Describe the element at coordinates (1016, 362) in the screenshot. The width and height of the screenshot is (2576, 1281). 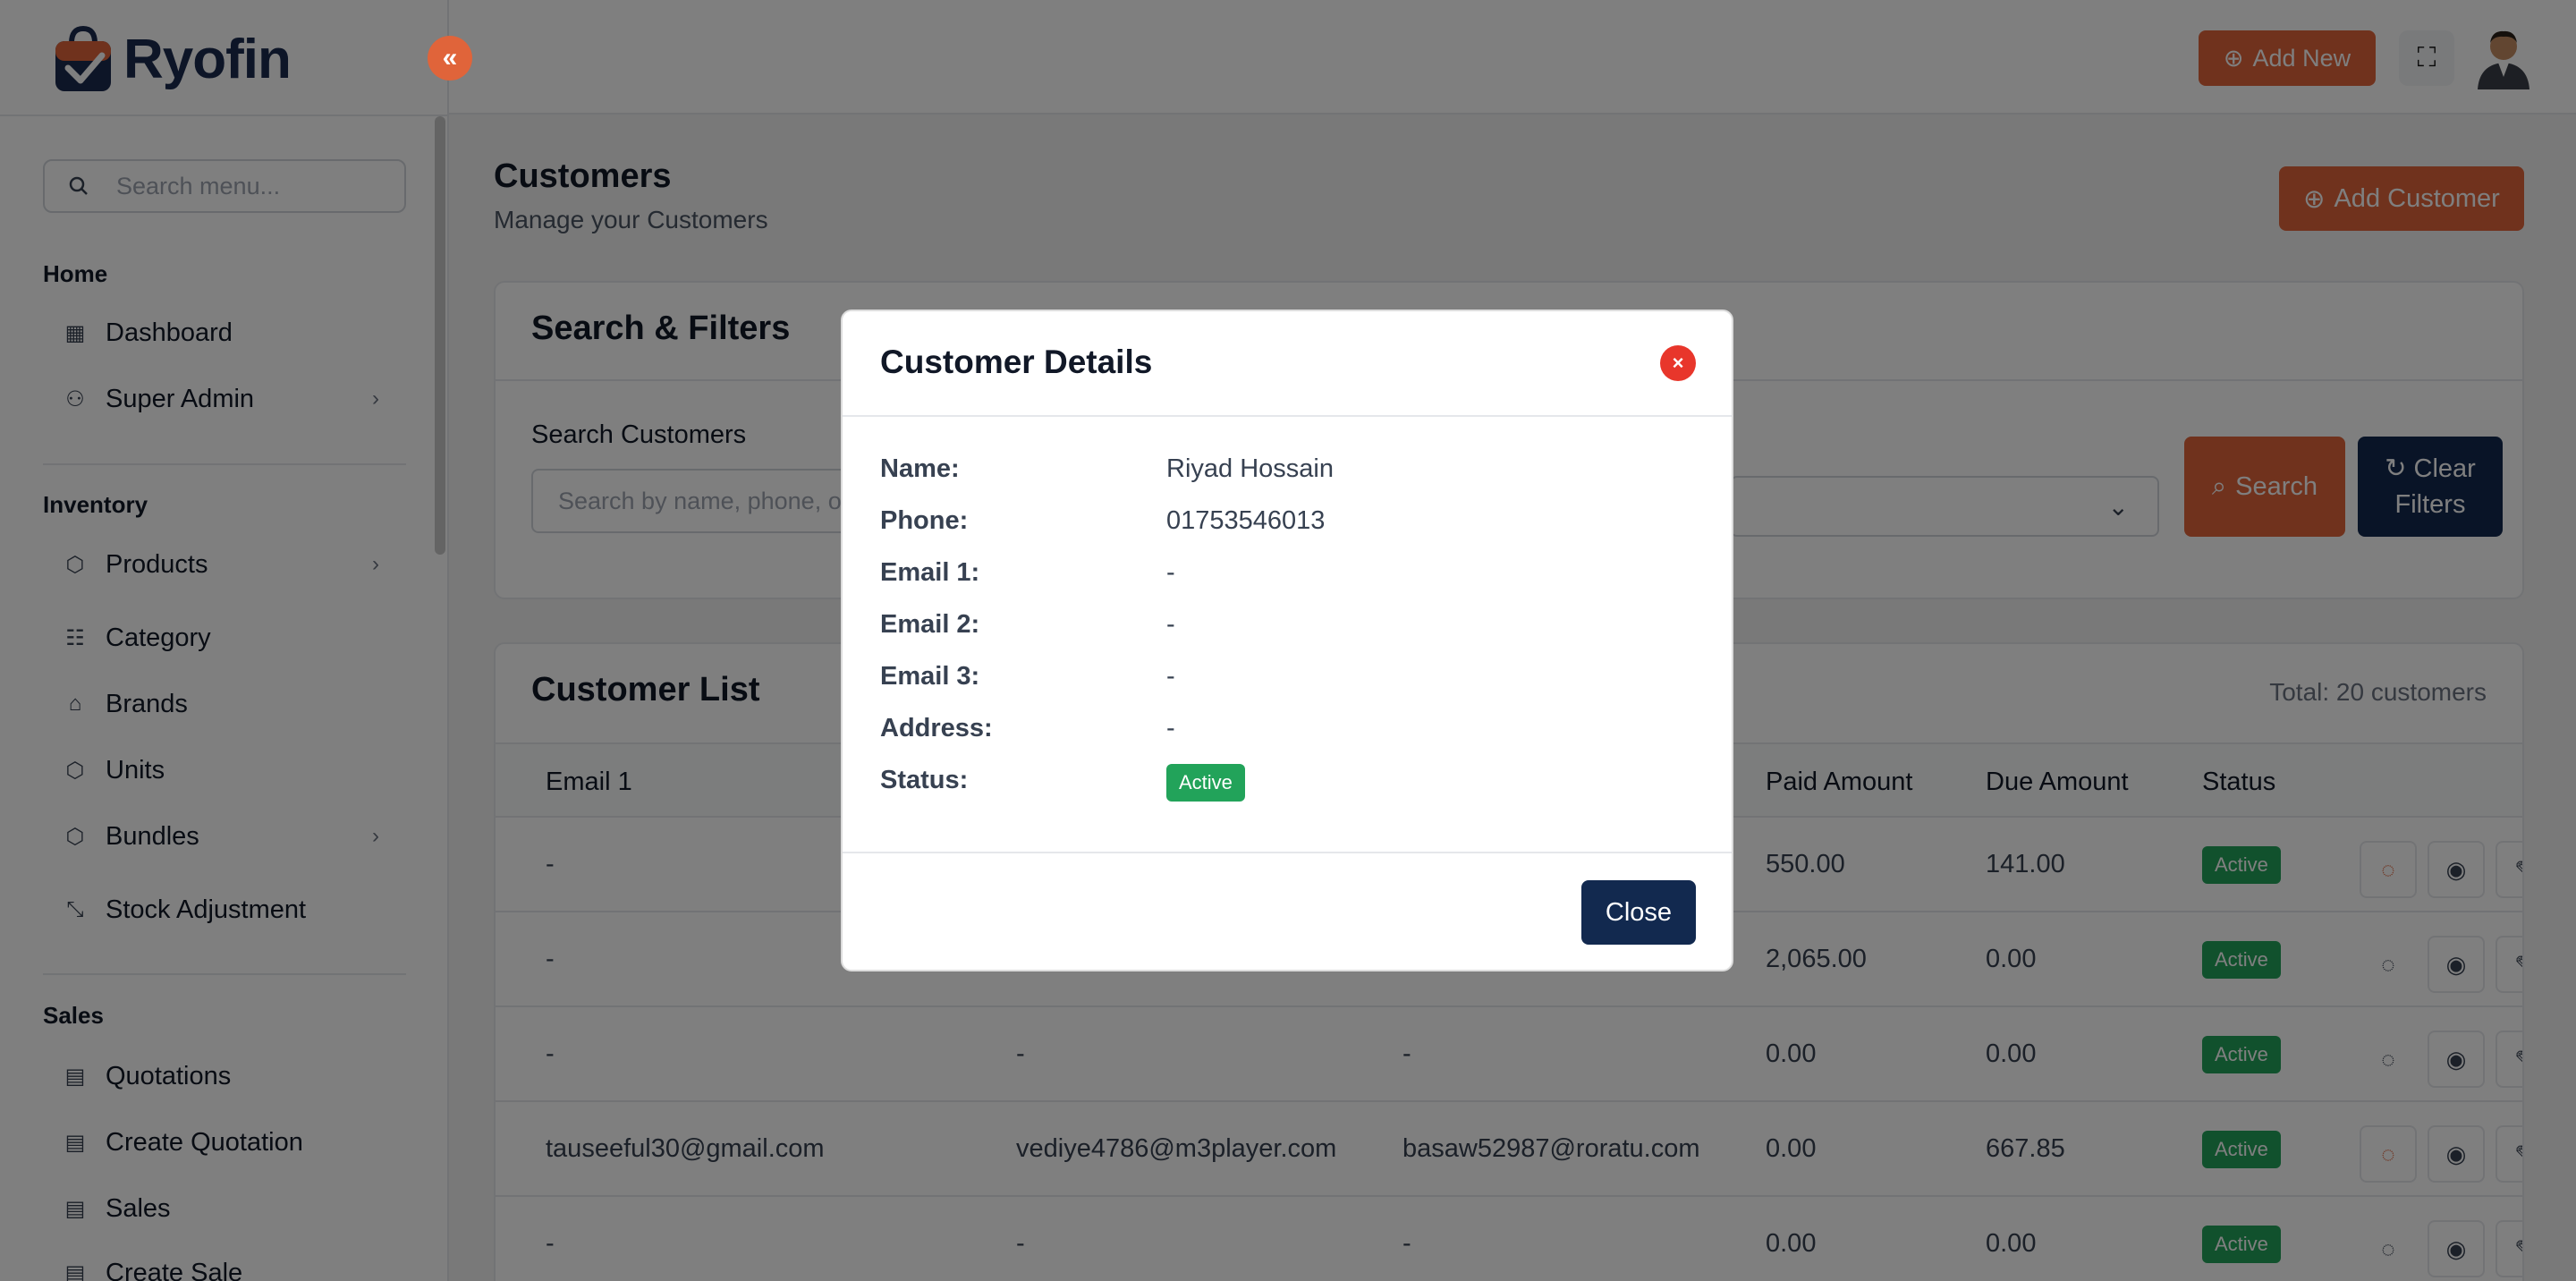
I see `modal-title: Customer Details` at that location.